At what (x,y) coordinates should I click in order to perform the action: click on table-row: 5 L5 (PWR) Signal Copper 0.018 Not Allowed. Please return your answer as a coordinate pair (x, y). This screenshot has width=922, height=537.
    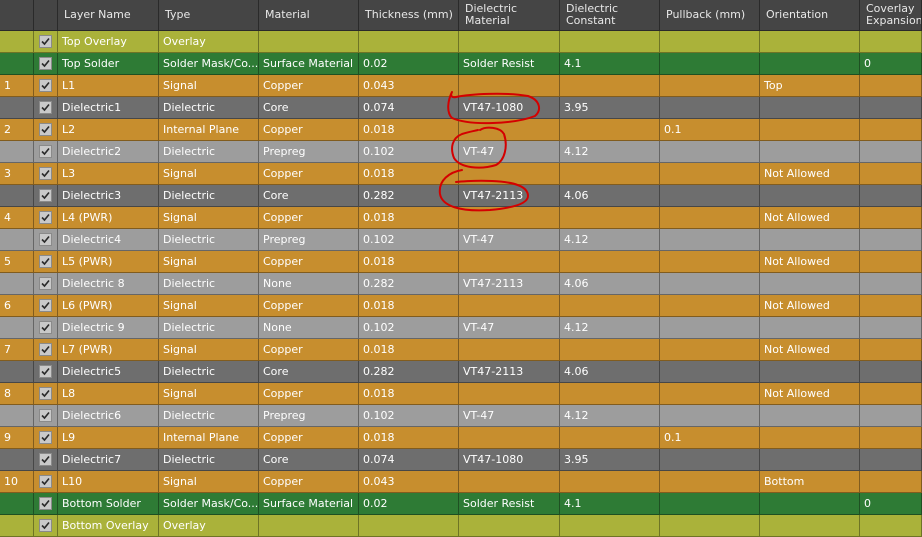
    Looking at the image, I should click on (461, 262).